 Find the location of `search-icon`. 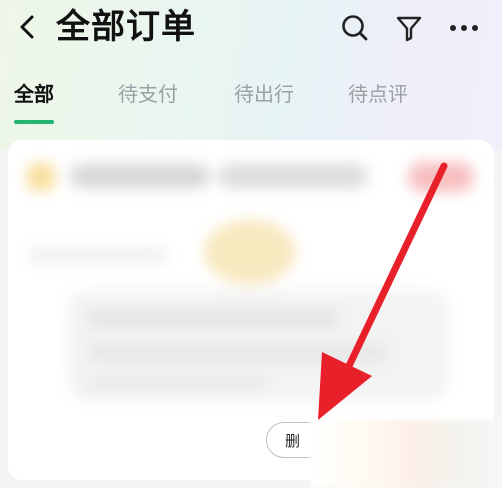

search-icon is located at coordinates (355, 28).